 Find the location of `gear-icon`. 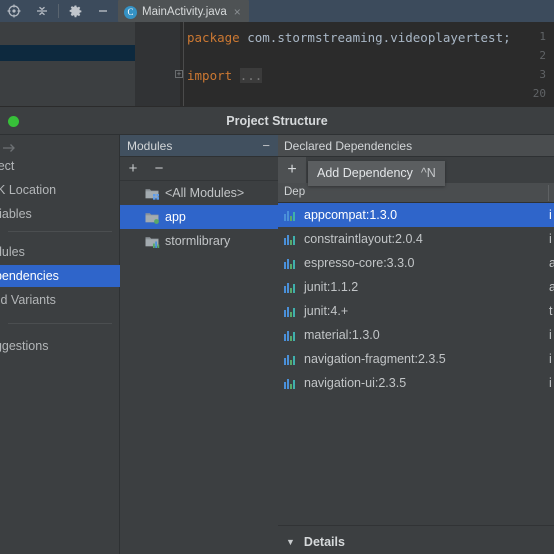

gear-icon is located at coordinates (75, 11).